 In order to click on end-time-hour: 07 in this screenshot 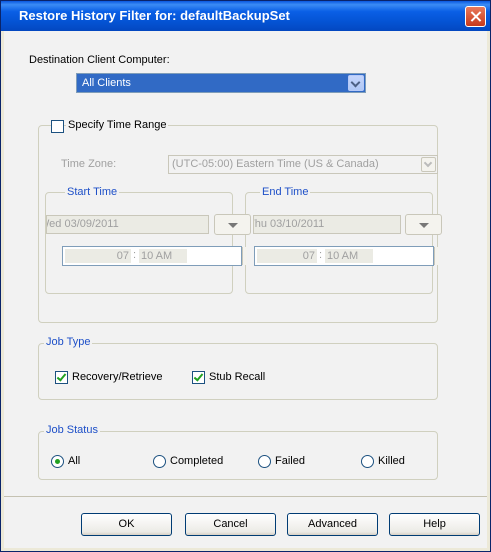, I will do `click(305, 256)`.